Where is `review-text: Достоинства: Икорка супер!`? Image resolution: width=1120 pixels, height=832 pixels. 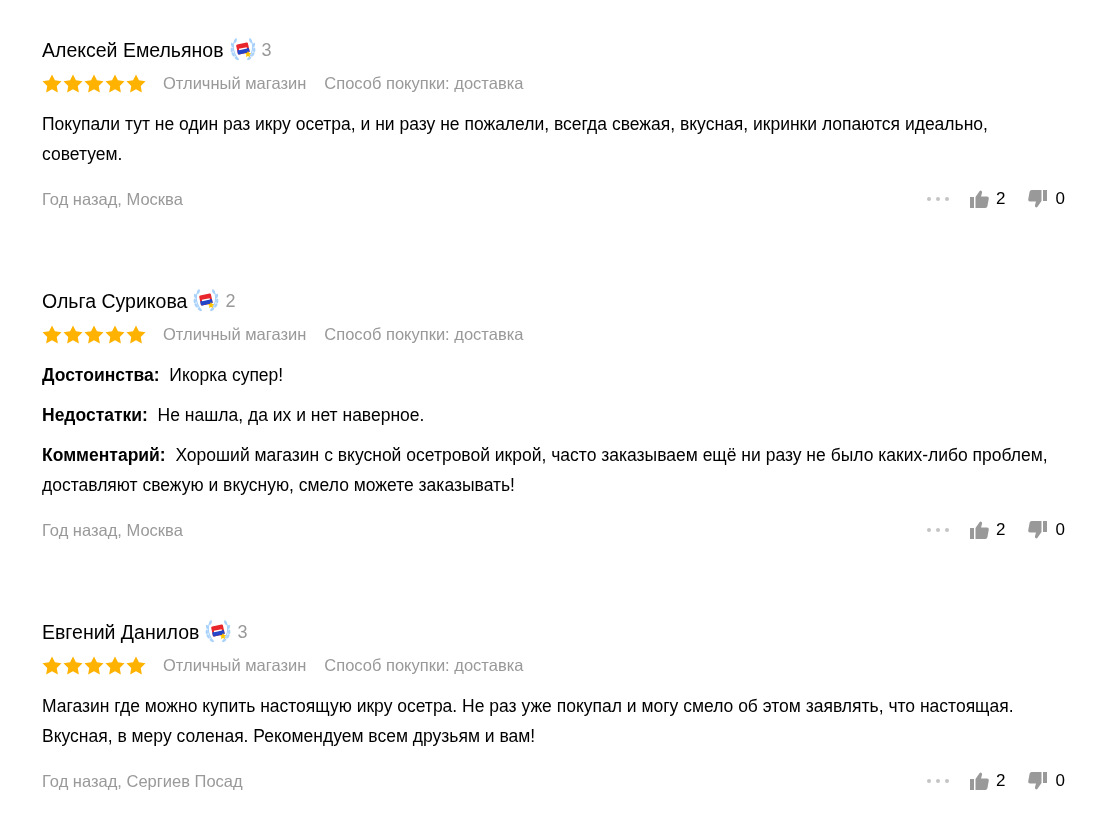 review-text: Достоинства: Икорка супер! is located at coordinates (163, 375).